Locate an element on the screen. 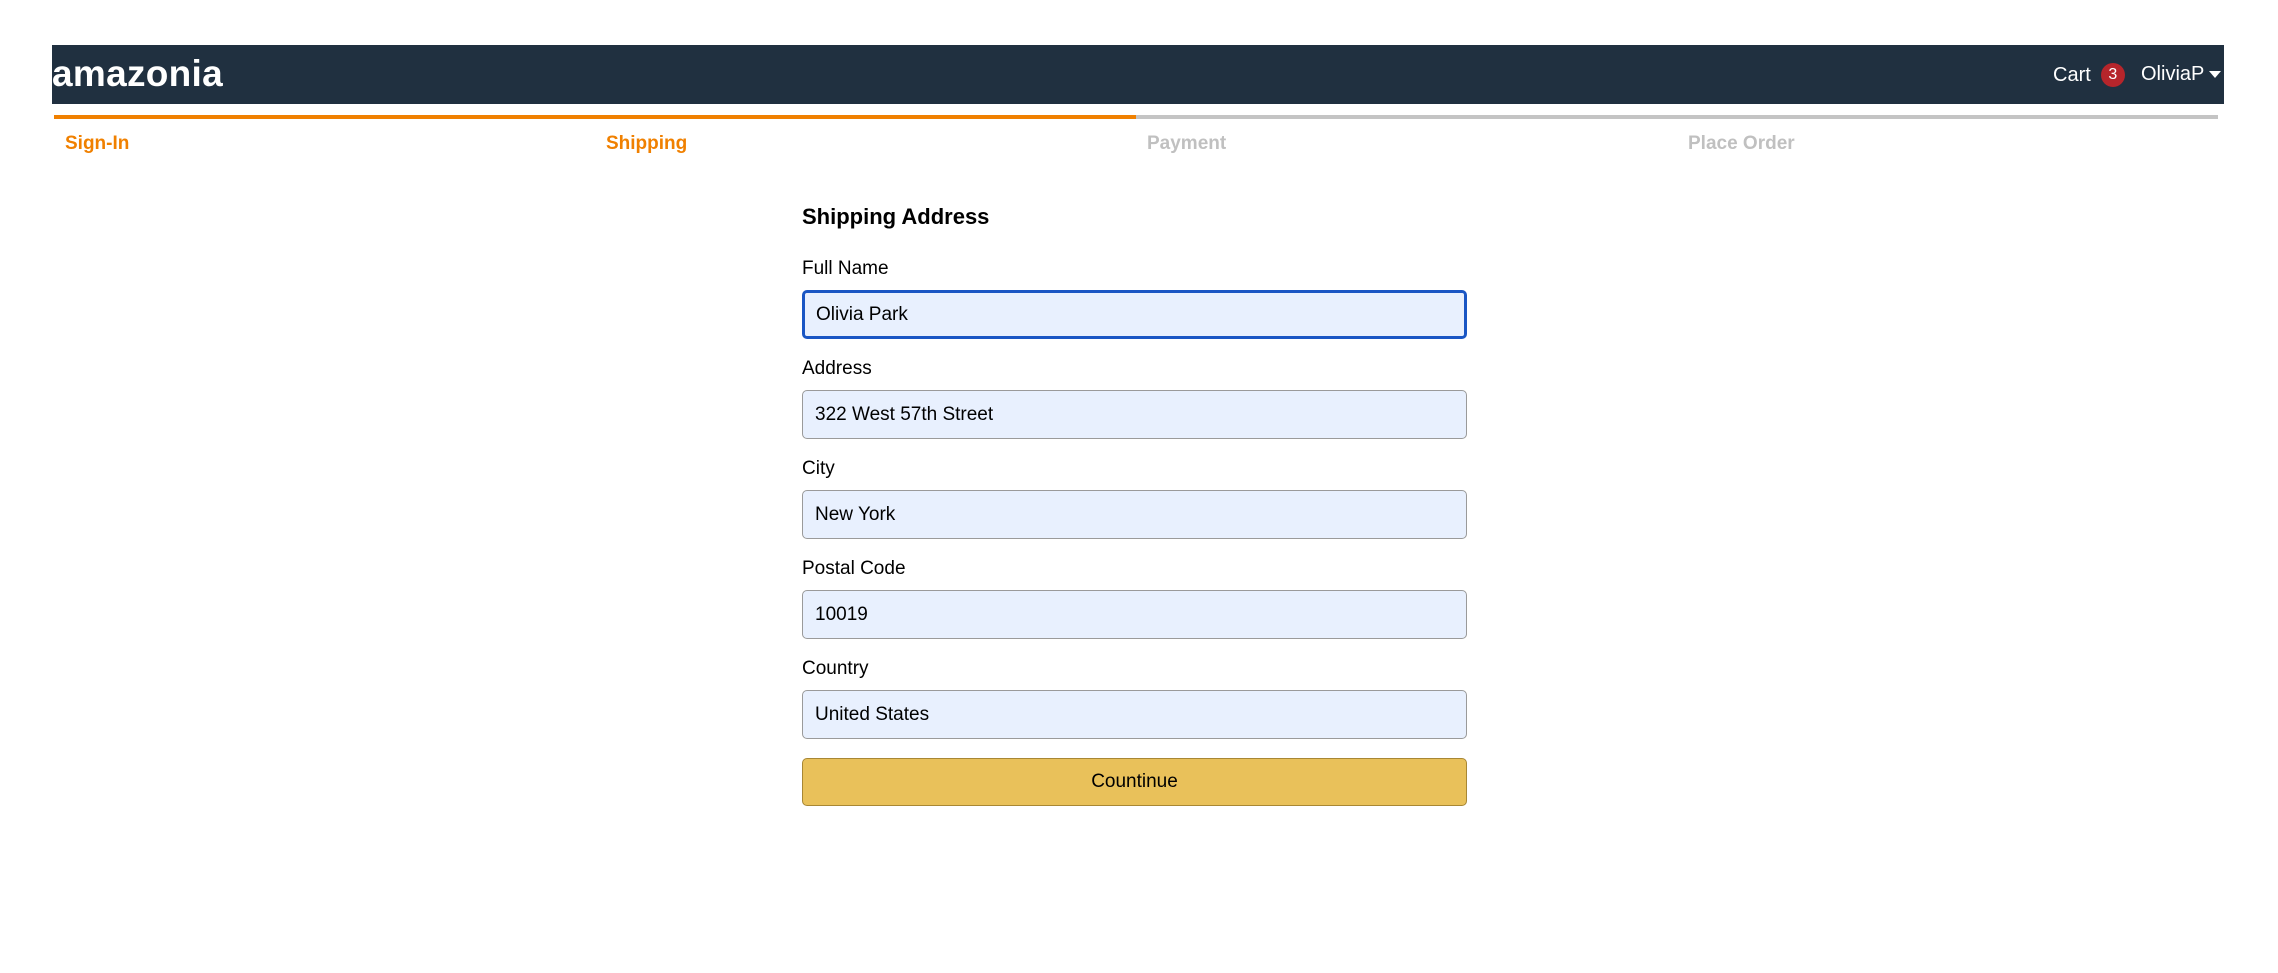  city-label: City is located at coordinates (818, 468).